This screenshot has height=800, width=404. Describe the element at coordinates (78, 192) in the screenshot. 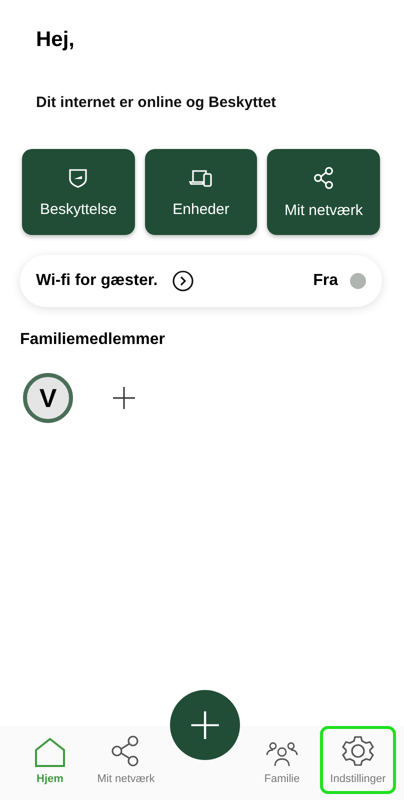

I see `tile-button: Beskyttelse` at that location.